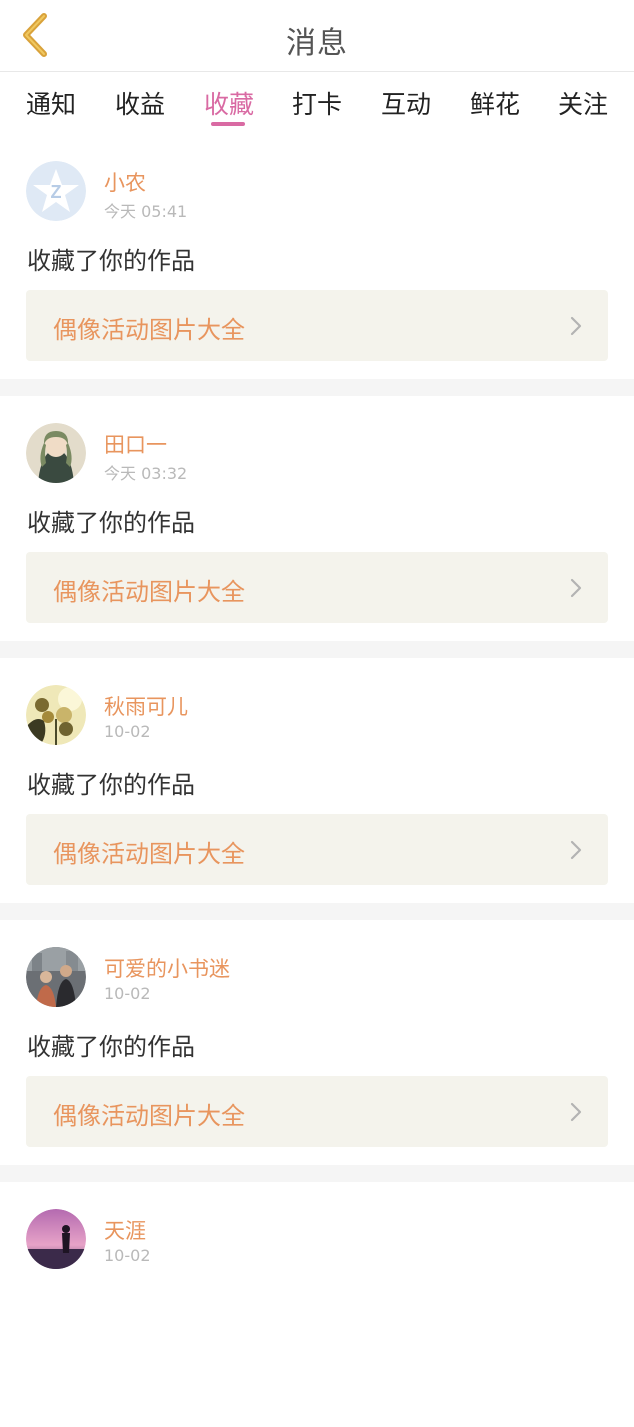 The width and height of the screenshot is (634, 1427). What do you see at coordinates (583, 103) in the screenshot?
I see `tab-following: 关注` at bounding box center [583, 103].